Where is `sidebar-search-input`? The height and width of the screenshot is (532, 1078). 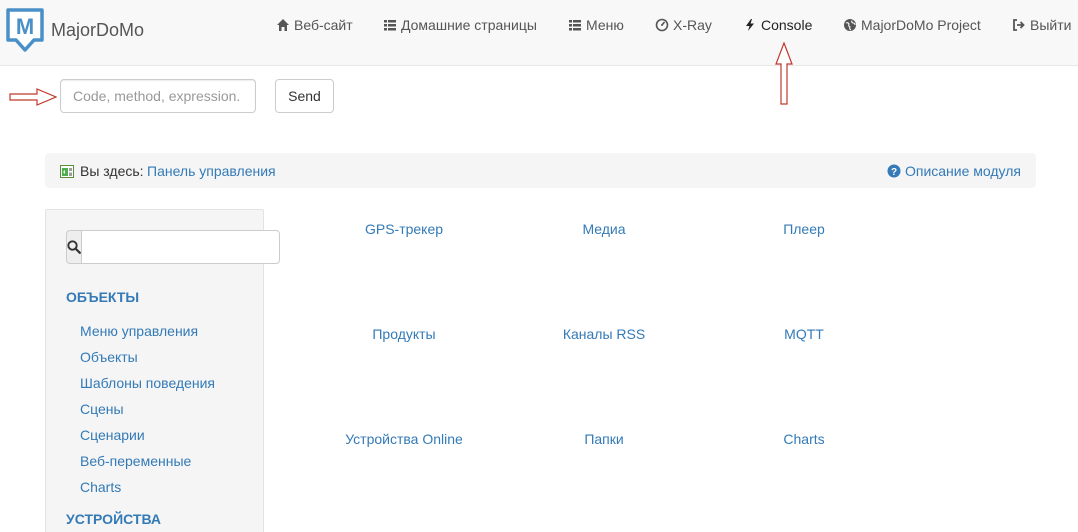
sidebar-search-input is located at coordinates (180, 247).